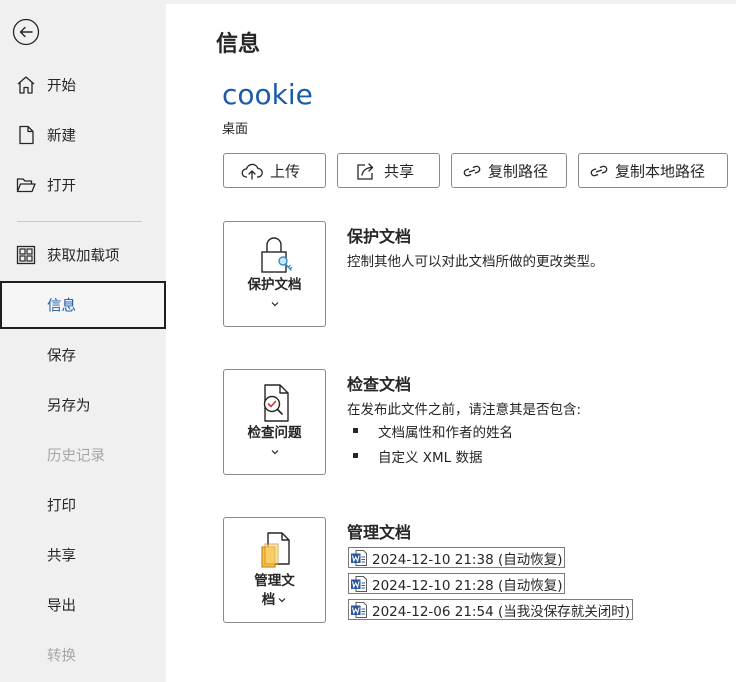  What do you see at coordinates (274, 433) in the screenshot?
I see `check-for-issues-label: 检查问题` at bounding box center [274, 433].